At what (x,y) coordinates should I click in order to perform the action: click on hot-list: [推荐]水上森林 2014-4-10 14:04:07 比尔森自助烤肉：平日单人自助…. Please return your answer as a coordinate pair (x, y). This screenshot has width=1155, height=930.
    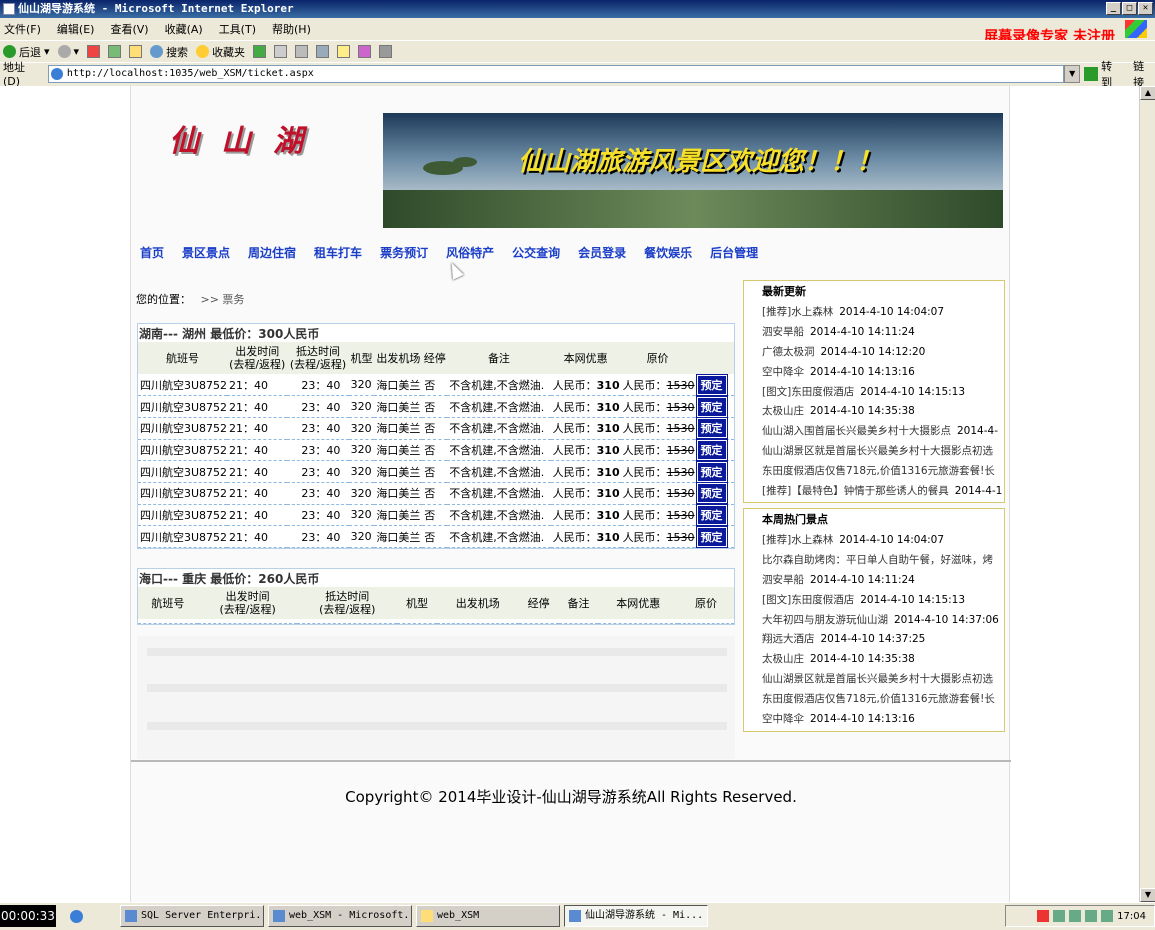
    Looking at the image, I should click on (883, 630).